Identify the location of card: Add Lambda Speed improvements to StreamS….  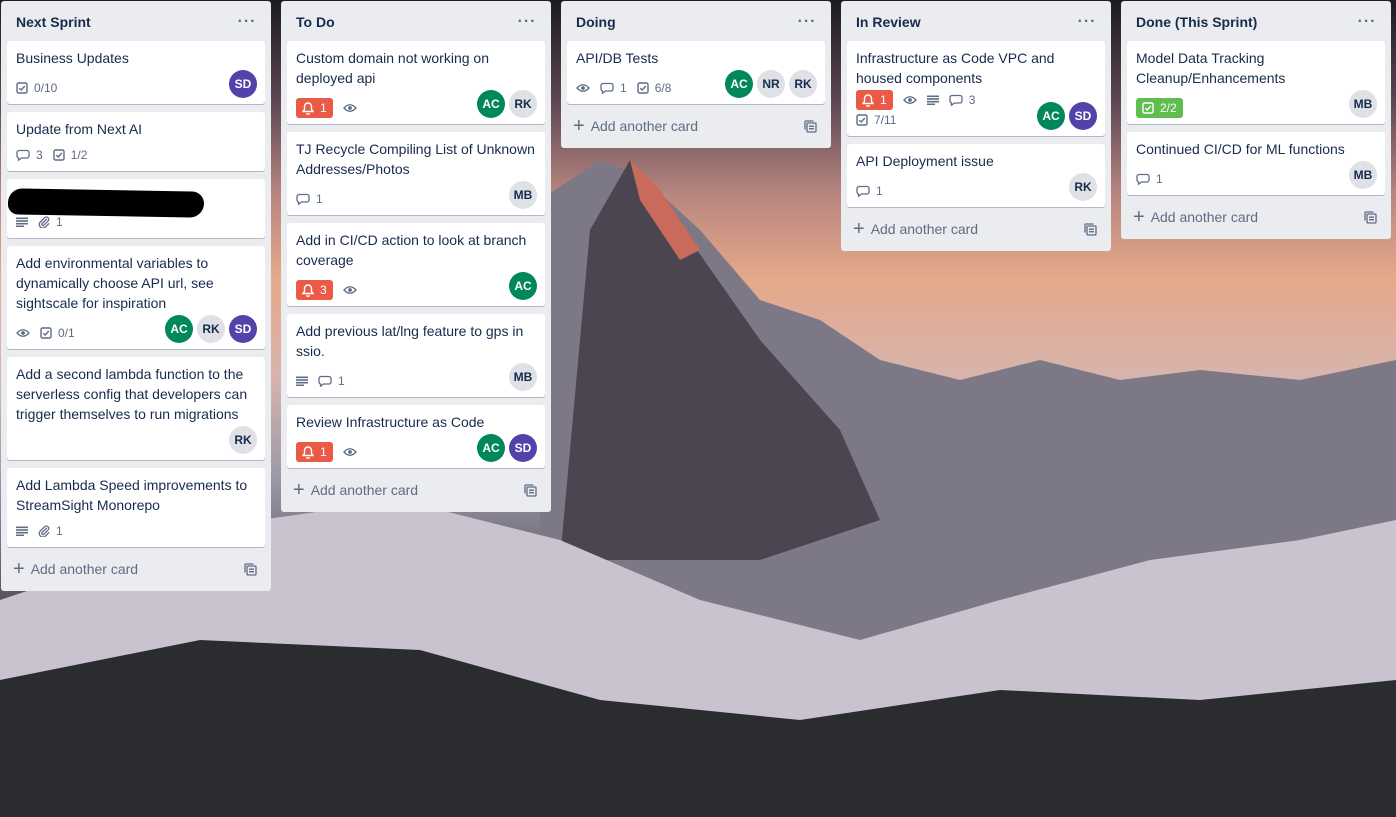
(136, 507).